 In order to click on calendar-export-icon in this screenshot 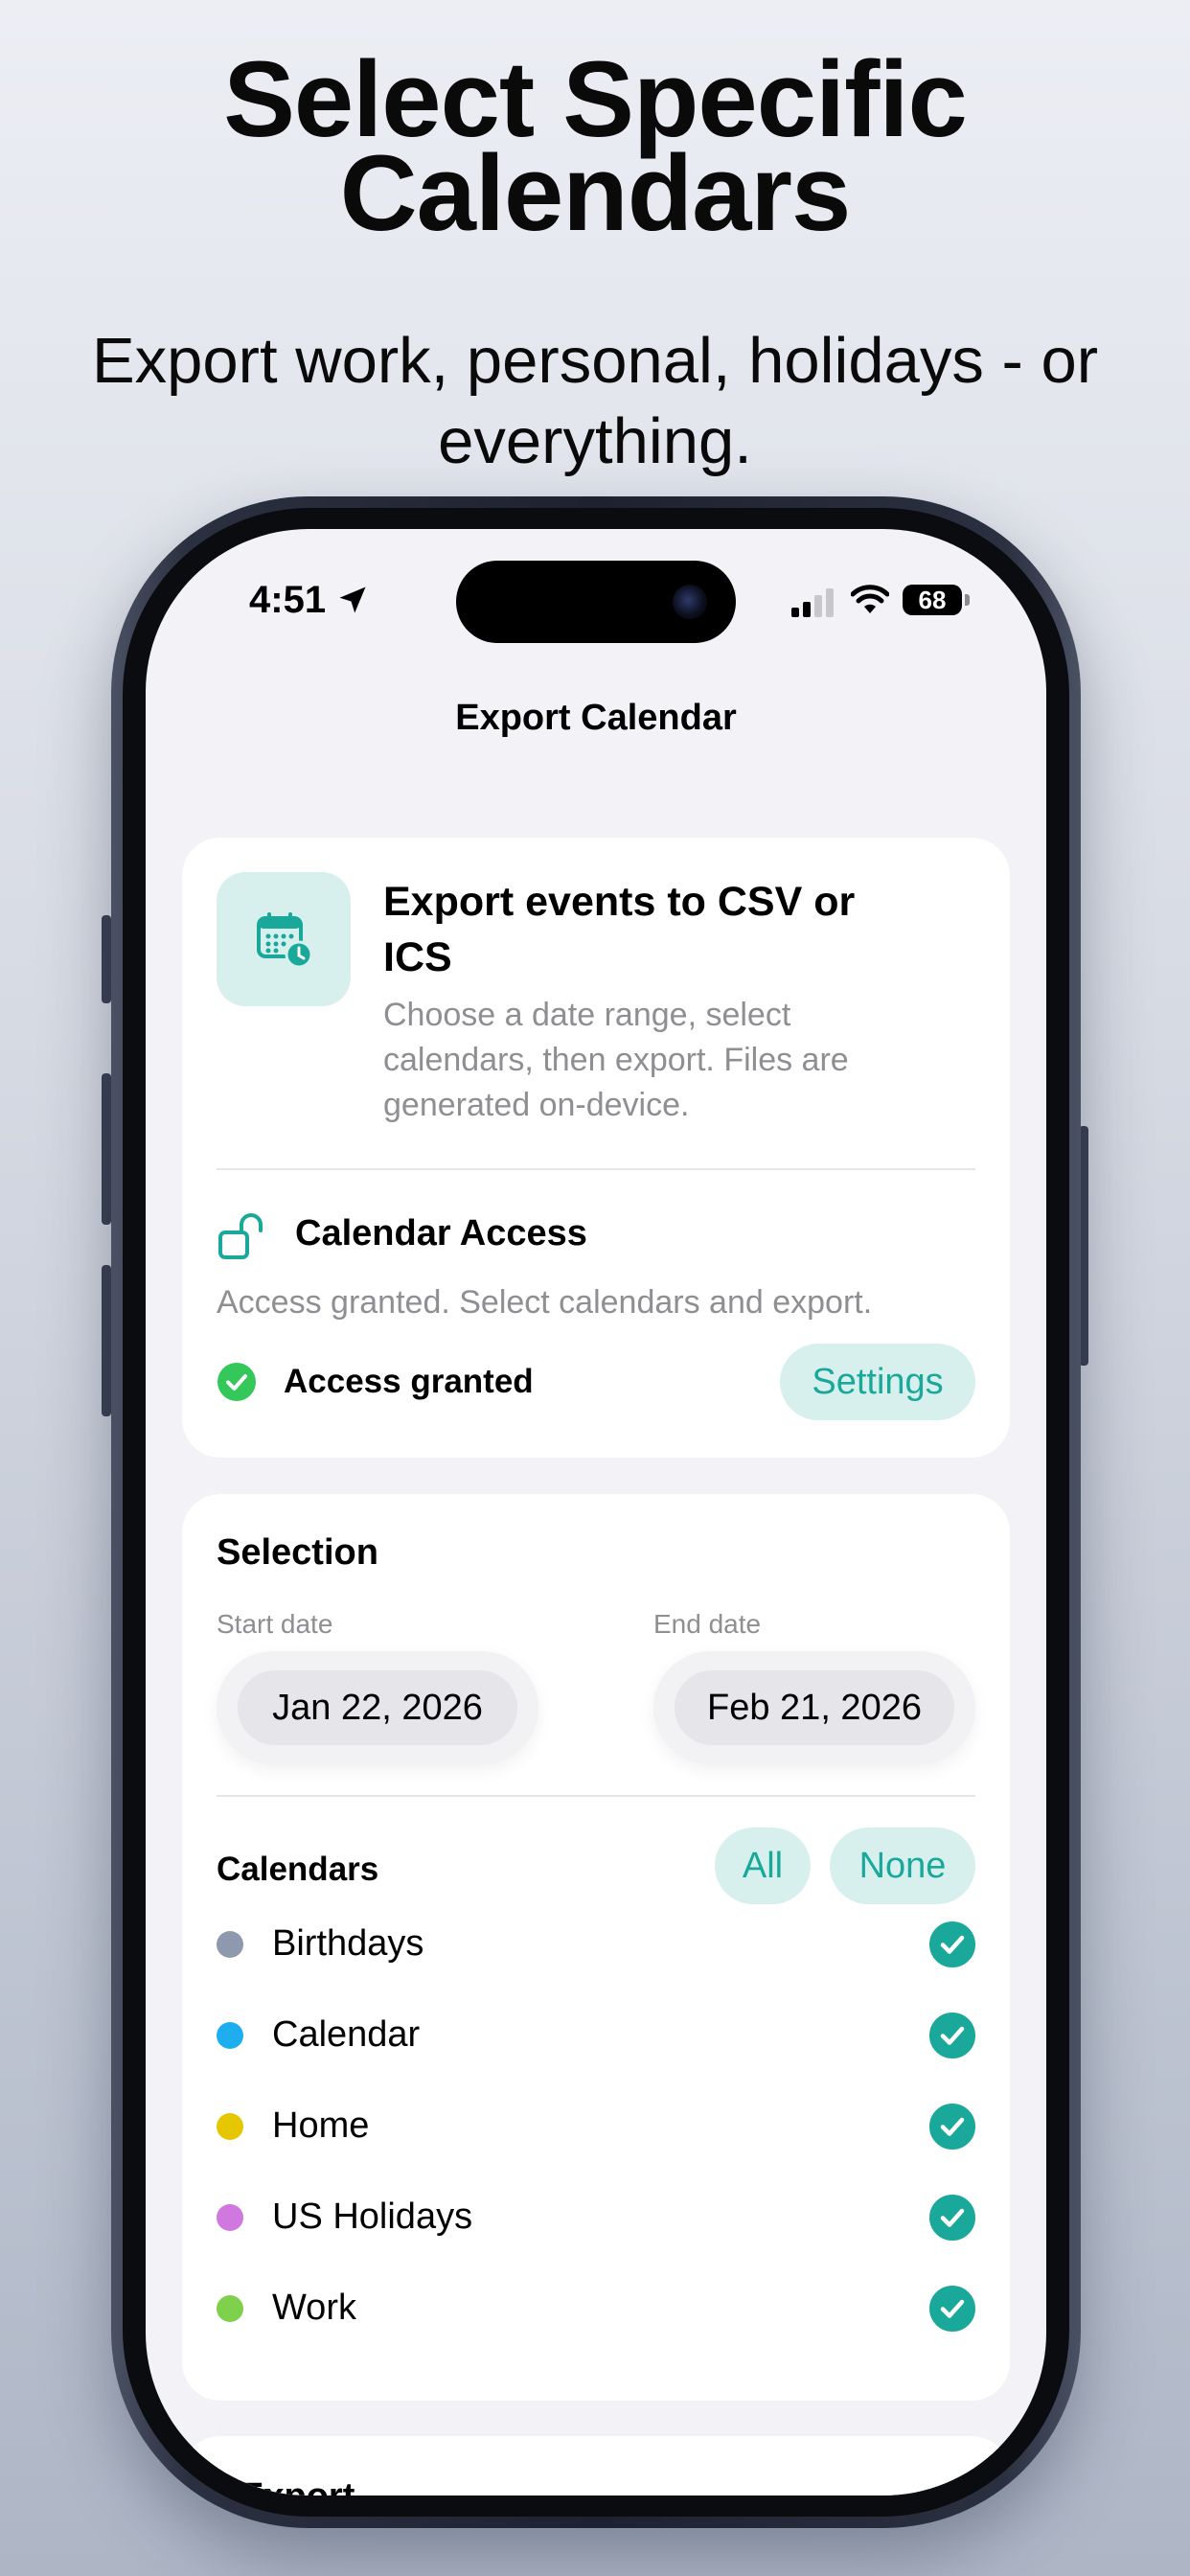, I will do `click(284, 939)`.